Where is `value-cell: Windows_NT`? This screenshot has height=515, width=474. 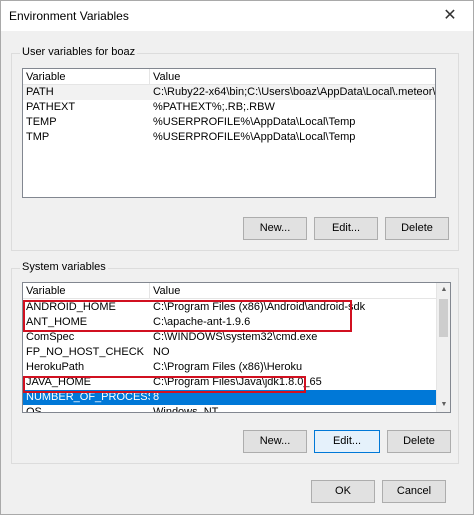
value-cell: Windows_NT is located at coordinates (186, 409).